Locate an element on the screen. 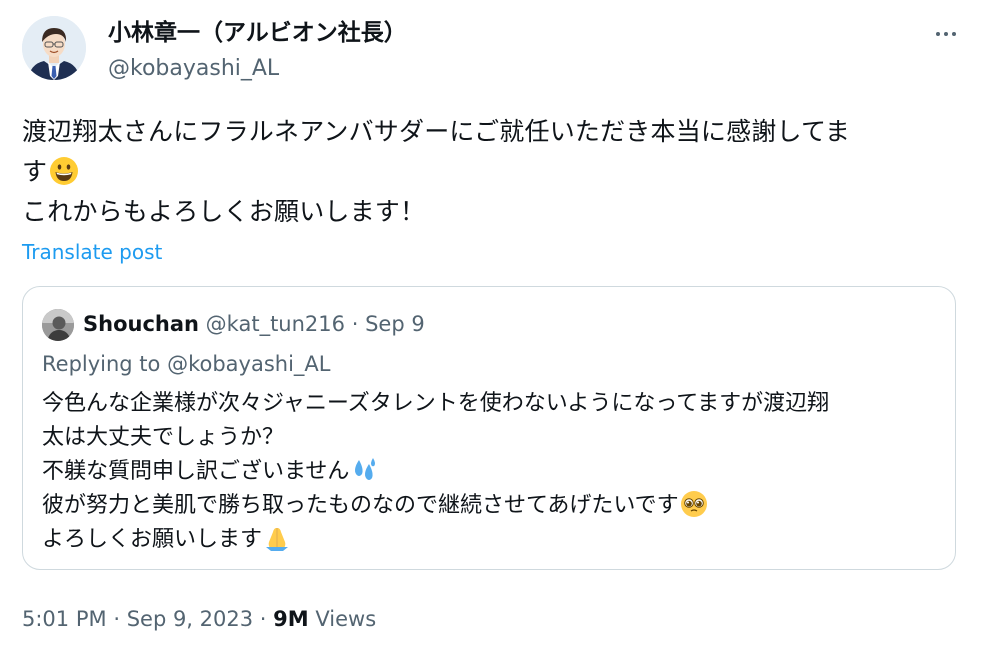 The image size is (1000, 647). quoted-line: 太は大丈夫でしょうか？ is located at coordinates (163, 437).